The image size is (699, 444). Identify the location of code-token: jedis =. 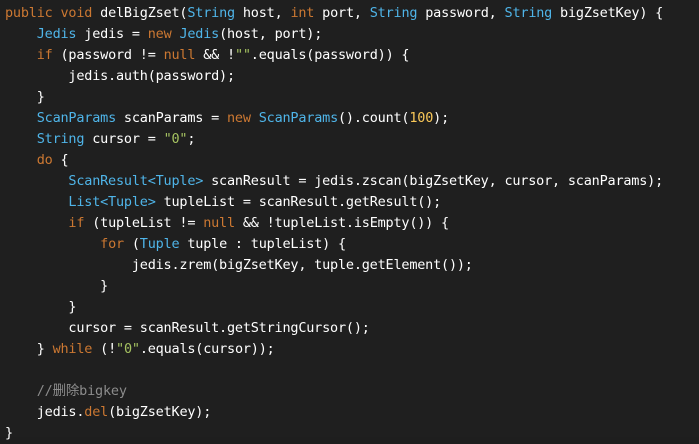
(112, 34).